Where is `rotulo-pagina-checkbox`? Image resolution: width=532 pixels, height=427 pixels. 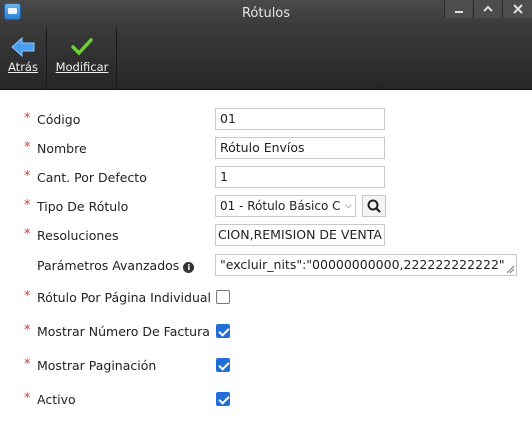 rotulo-pagina-checkbox is located at coordinates (223, 297).